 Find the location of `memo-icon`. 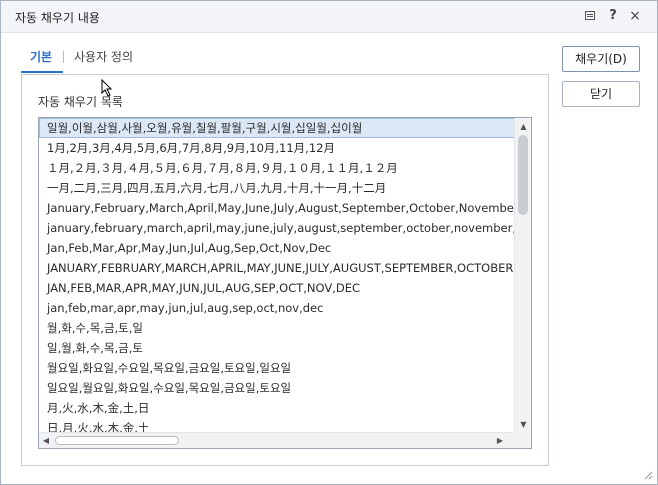

memo-icon is located at coordinates (590, 16).